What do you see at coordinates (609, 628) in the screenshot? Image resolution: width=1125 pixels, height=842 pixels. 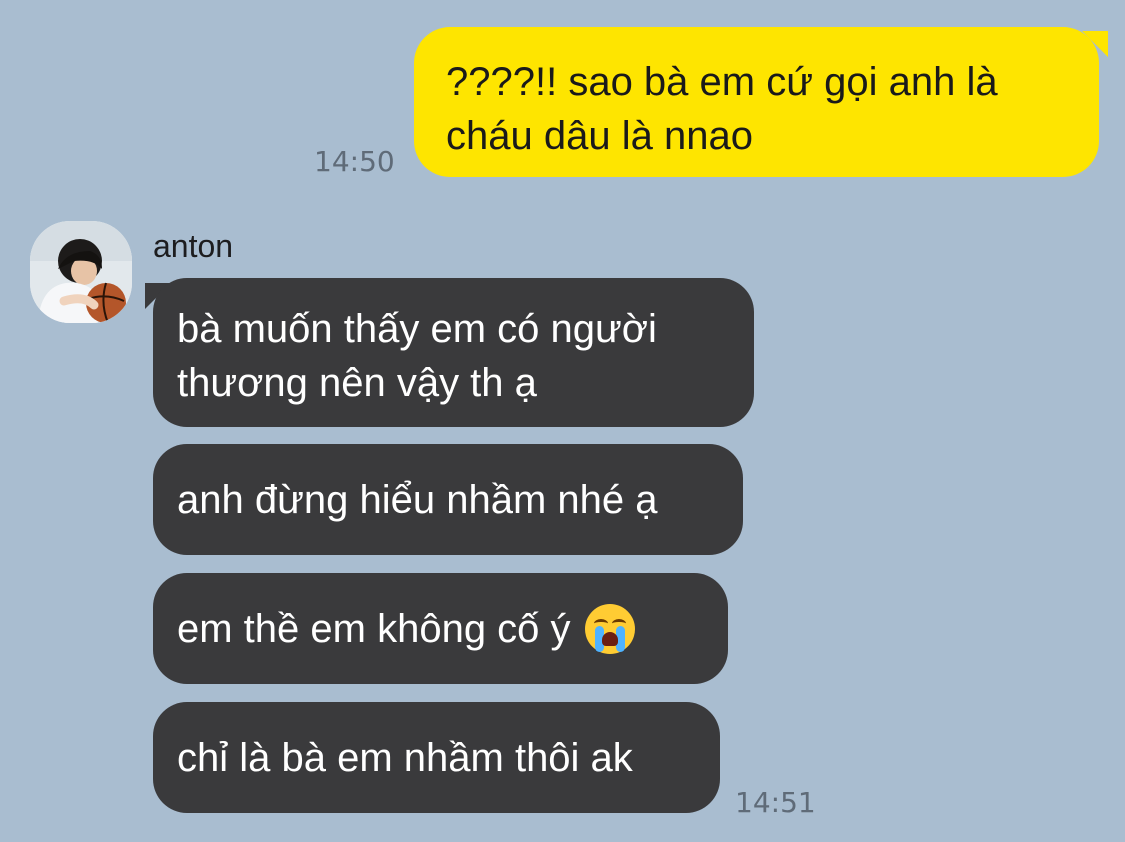 I see `loudly-crying-face-icon` at bounding box center [609, 628].